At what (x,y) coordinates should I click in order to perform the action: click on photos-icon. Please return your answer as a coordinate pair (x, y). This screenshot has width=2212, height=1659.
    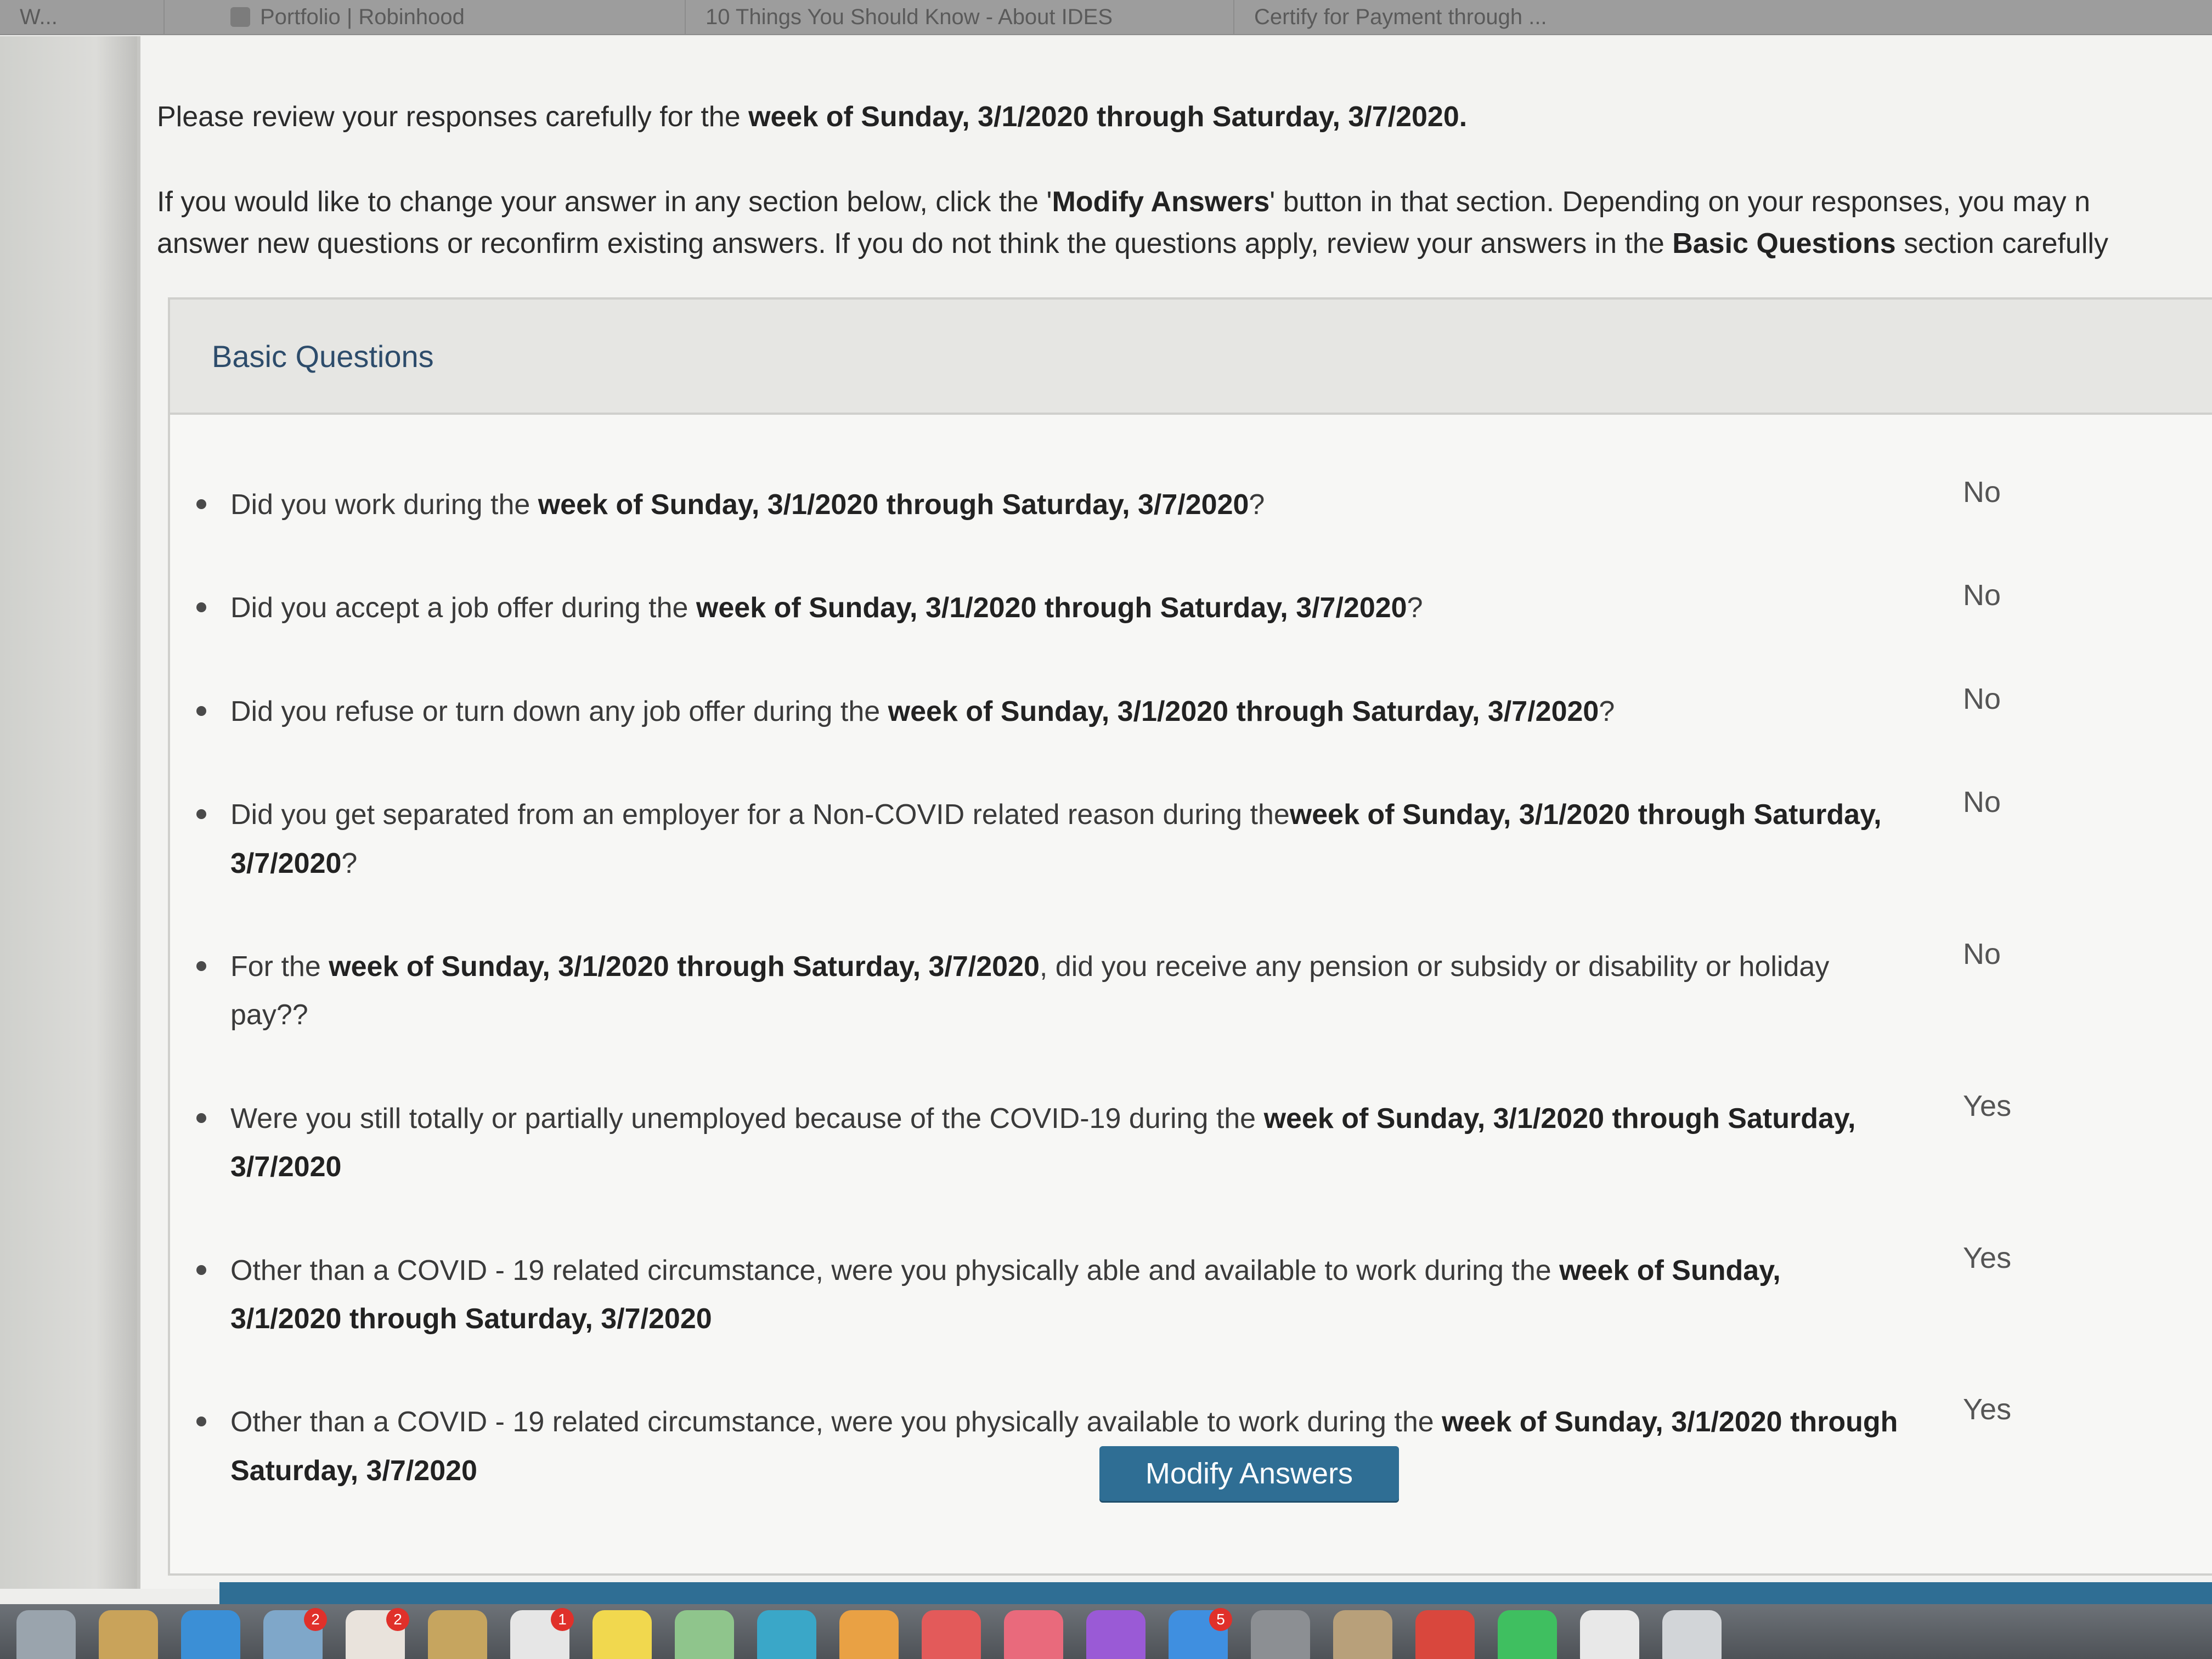
    Looking at the image, I should click on (869, 1634).